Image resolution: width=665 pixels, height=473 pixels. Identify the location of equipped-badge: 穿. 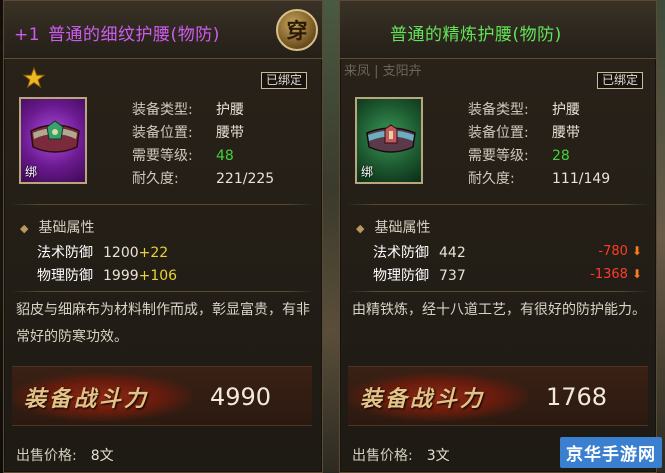
(297, 30).